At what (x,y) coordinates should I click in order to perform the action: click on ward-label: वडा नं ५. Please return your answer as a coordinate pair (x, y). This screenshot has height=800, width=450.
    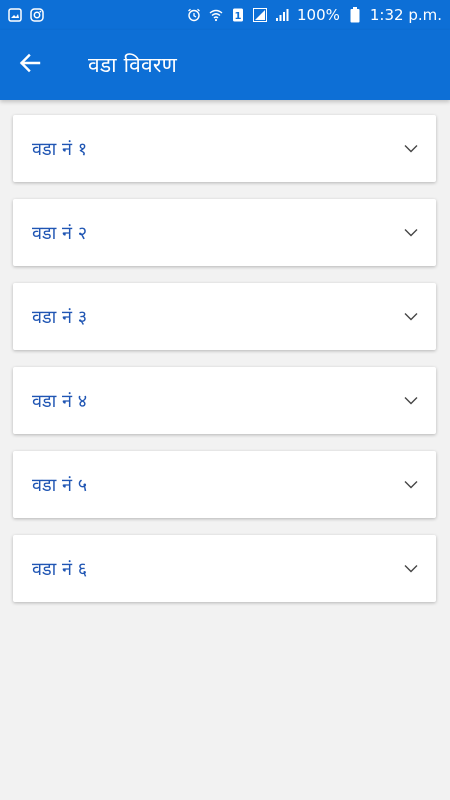
    Looking at the image, I should click on (60, 485).